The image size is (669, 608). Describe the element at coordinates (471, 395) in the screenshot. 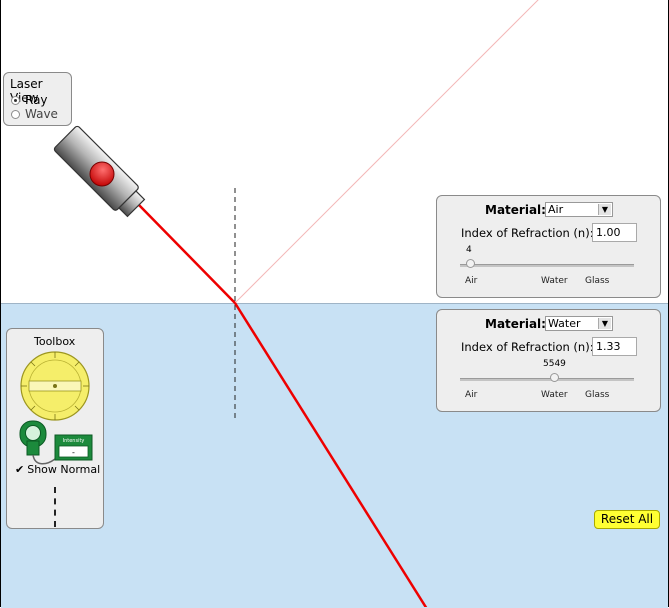

I see `bottom-tick-air: Air` at that location.